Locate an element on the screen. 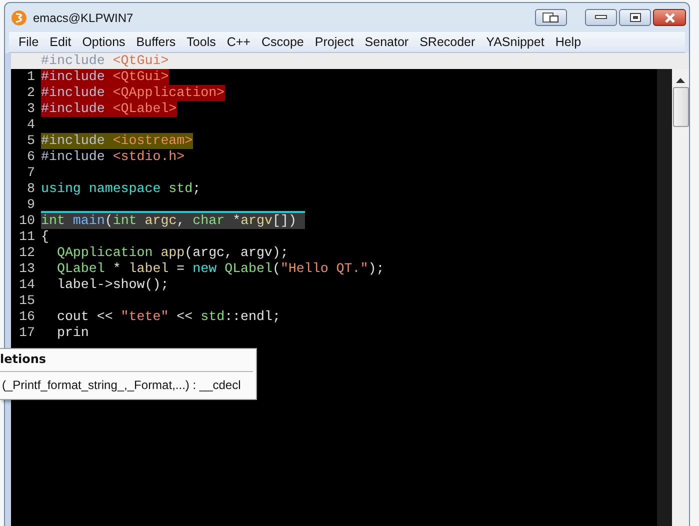  minimize-icon is located at coordinates (601, 17).